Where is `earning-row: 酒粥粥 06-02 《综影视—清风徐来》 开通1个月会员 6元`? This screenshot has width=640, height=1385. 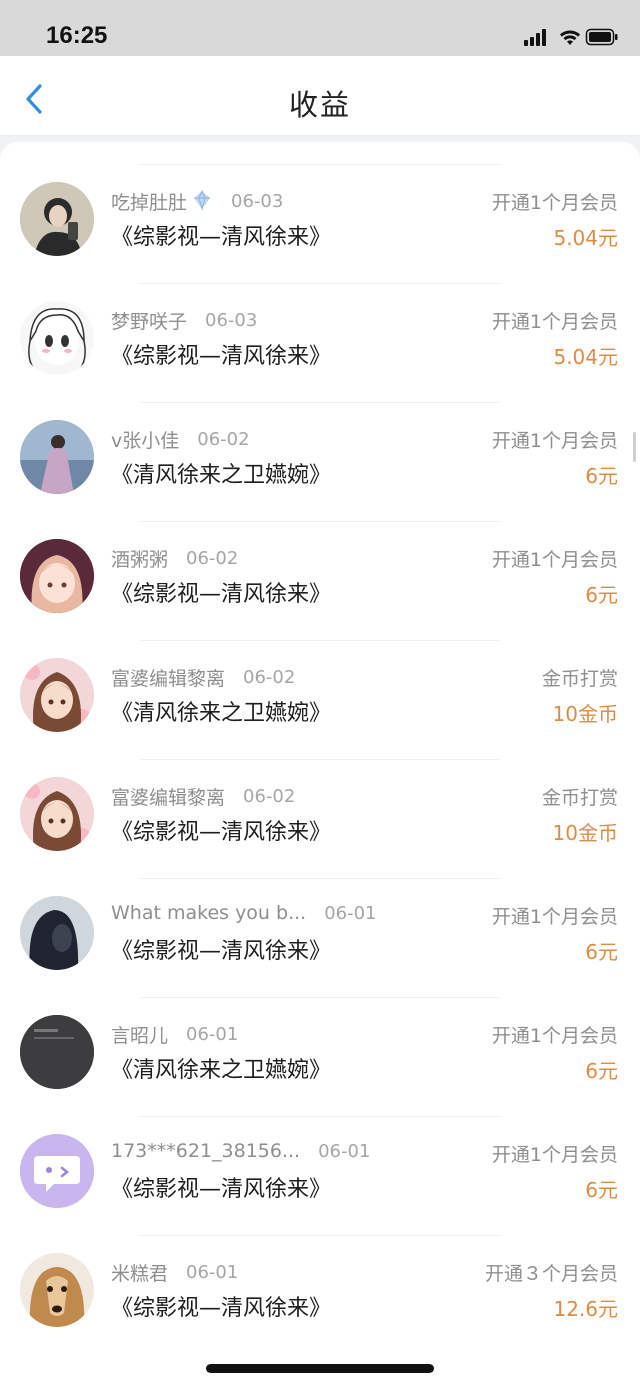
earning-row: 酒粥粥 06-02 《综影视—清风徐来》 开通1个月会员 6元 is located at coordinates (320, 558).